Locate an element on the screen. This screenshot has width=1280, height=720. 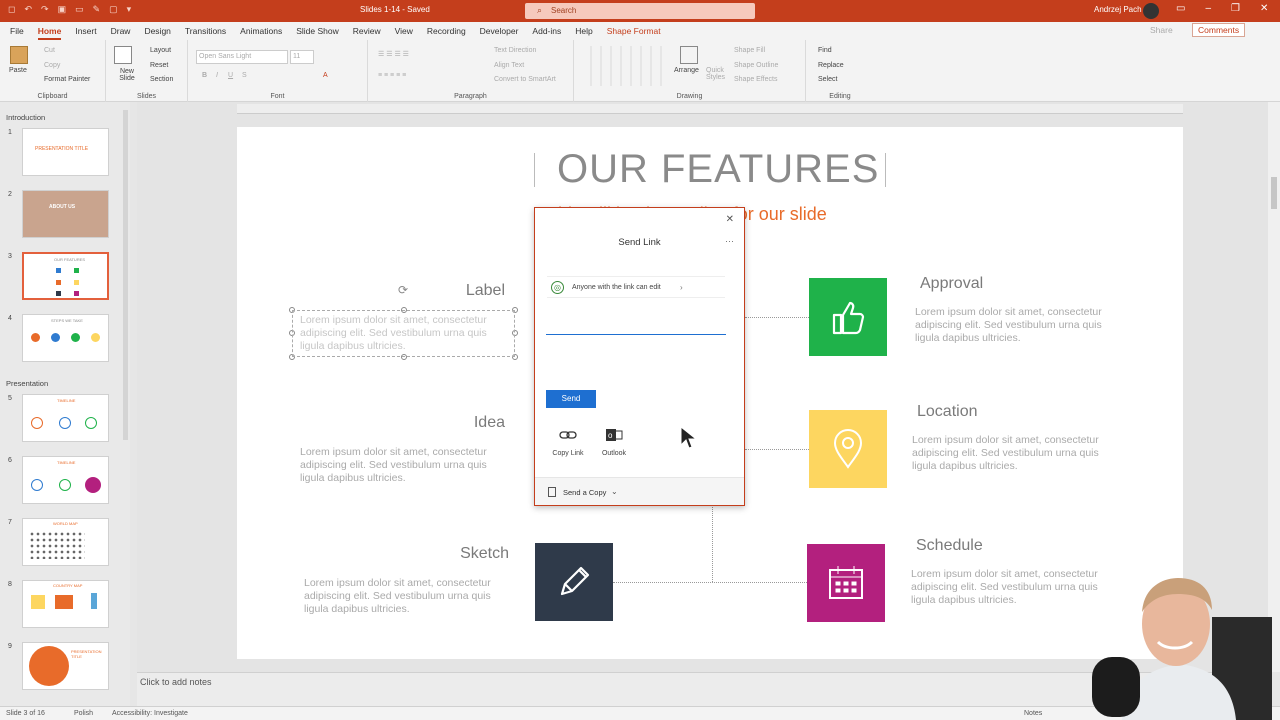
user-name: Andrzej Pach is located at coordinates (1118, 9).